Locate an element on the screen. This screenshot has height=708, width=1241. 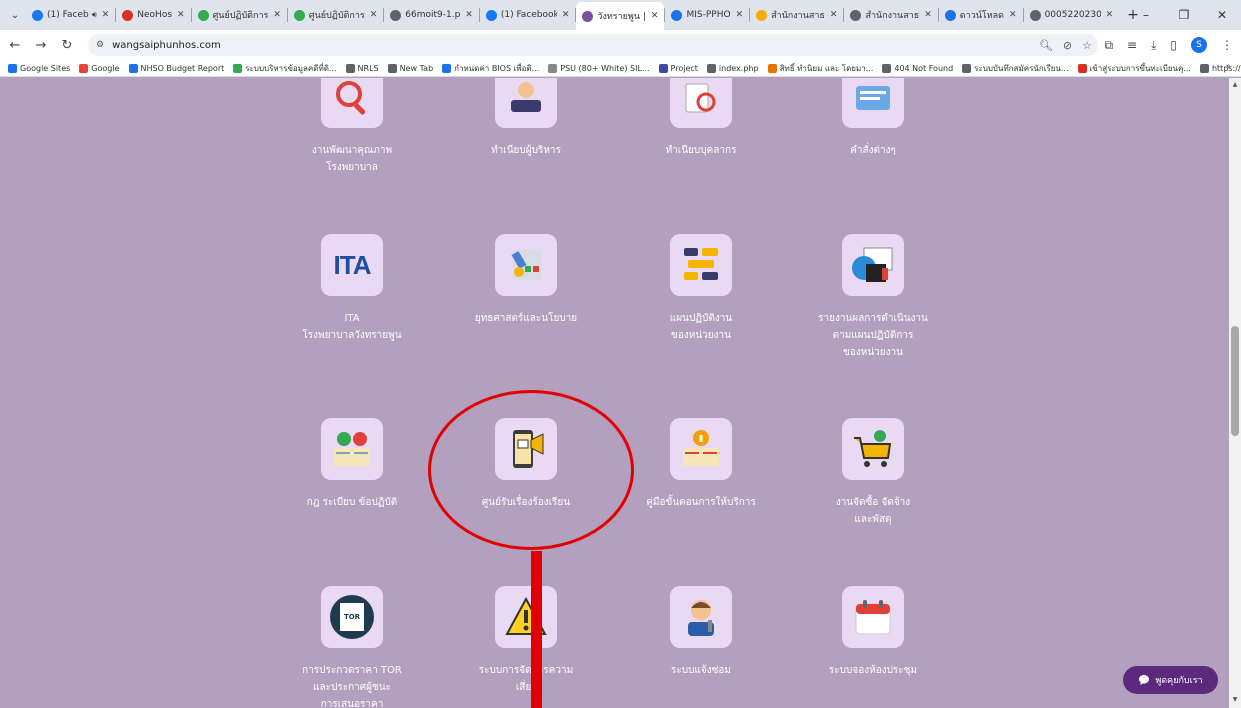
menu-tile: ระบบจองห้องประชุม is located at coordinates (873, 632).